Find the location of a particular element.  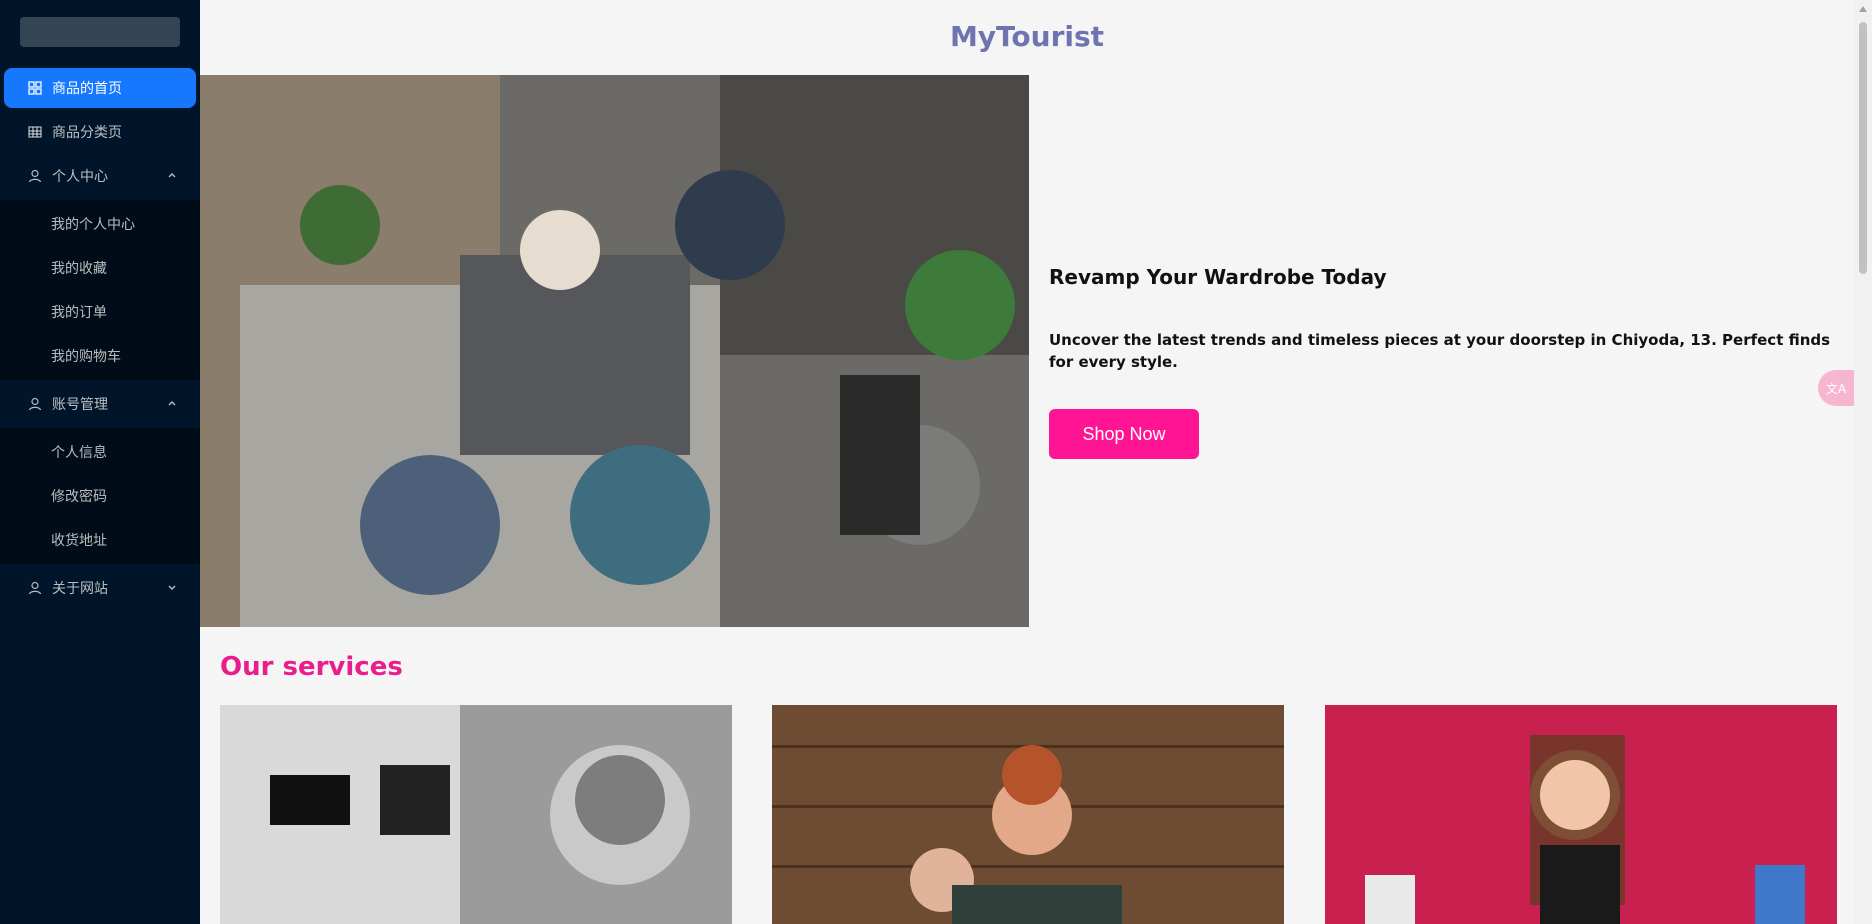

table-icon is located at coordinates (35, 132).